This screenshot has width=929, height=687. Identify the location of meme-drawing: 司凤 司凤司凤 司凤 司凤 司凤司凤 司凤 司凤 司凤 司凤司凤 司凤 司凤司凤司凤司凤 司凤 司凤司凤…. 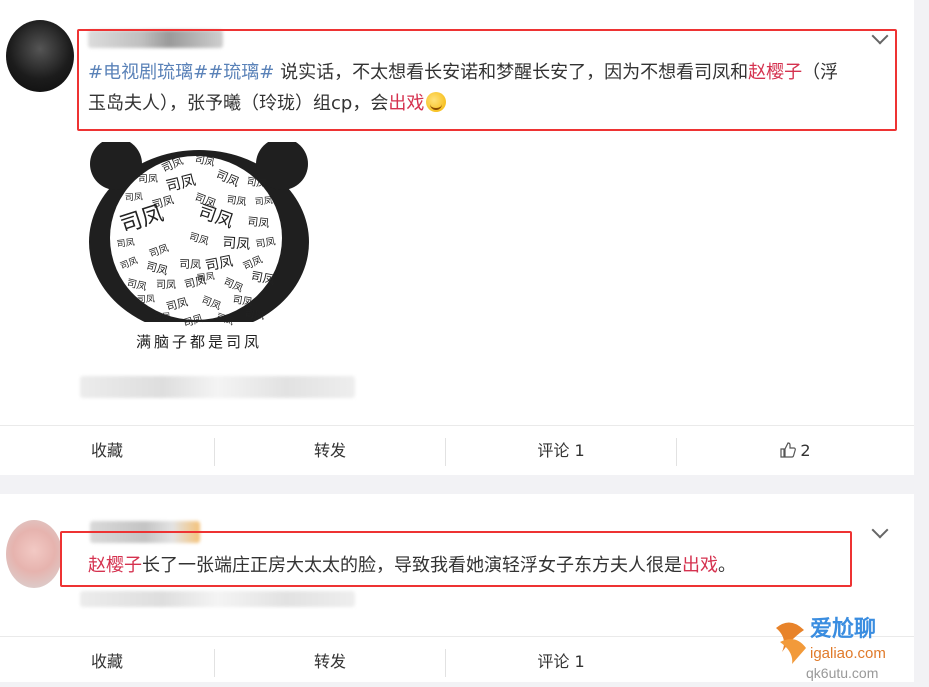
(199, 245).